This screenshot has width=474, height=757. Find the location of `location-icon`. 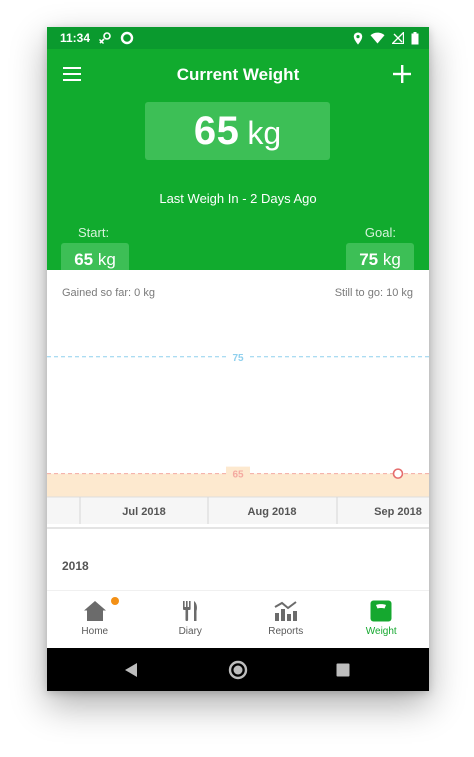

location-icon is located at coordinates (358, 38).